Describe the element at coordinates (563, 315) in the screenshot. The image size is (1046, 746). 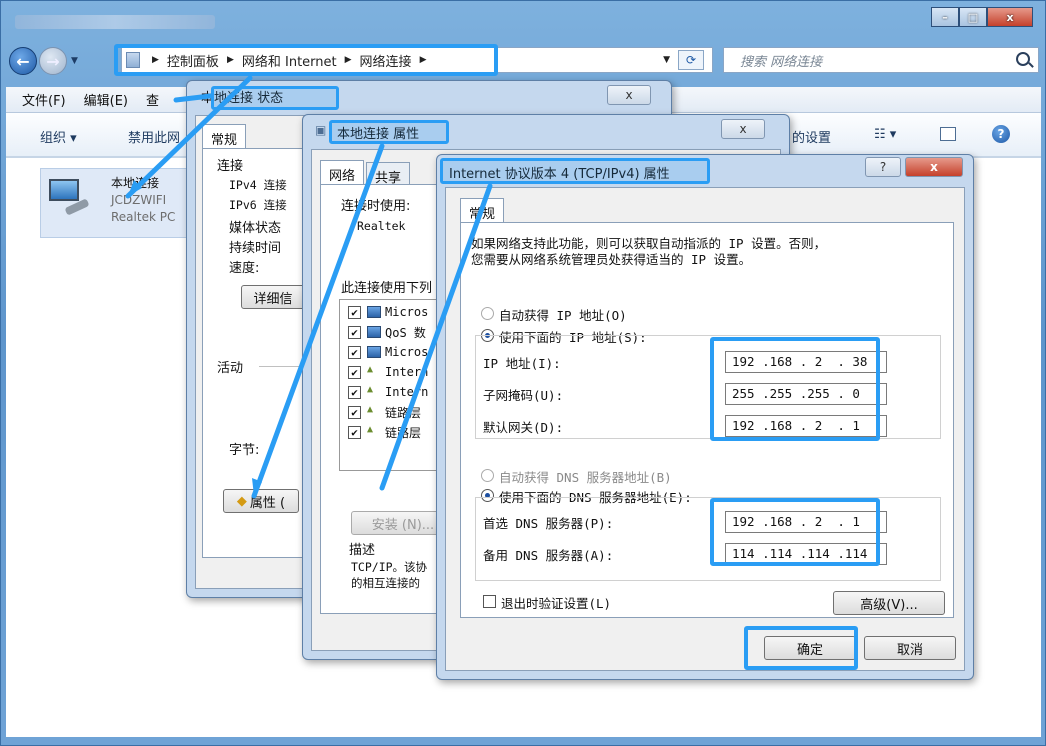
I see `auto-ip-label: 自动获得 IP 地址(O)` at that location.